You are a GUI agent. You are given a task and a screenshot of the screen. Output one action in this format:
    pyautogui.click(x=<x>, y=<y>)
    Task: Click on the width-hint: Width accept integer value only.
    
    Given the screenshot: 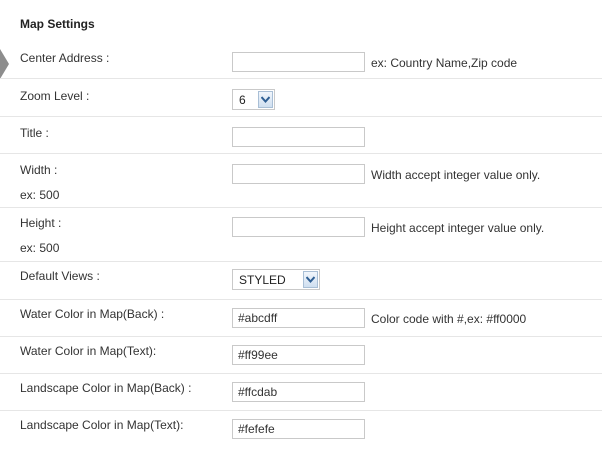 What is the action you would take?
    pyautogui.click(x=456, y=175)
    